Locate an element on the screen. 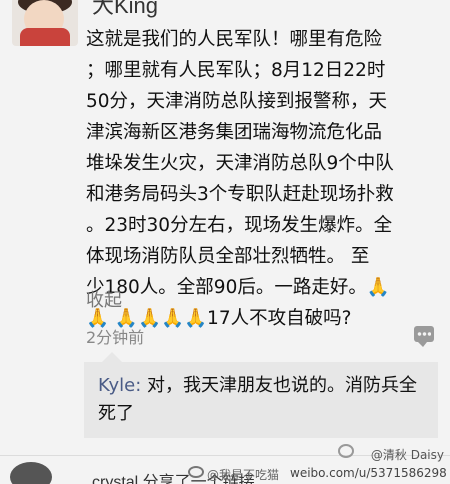 This screenshot has height=484, width=450. post-line: 津滨海新区港务集团瑞海物流危化品 is located at coordinates (234, 132).